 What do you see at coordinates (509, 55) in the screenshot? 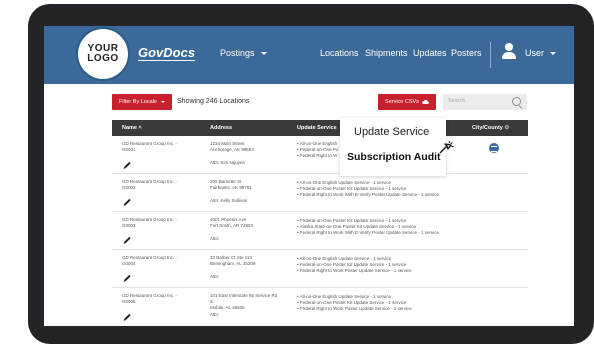
I see `user-icon-body` at bounding box center [509, 55].